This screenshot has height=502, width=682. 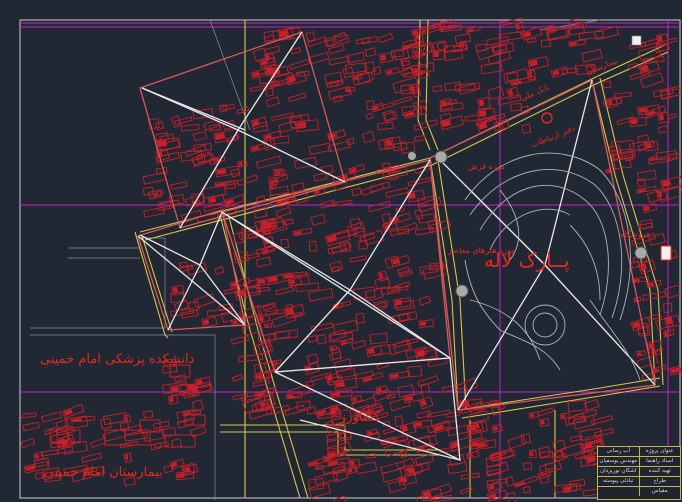 What do you see at coordinates (659, 461) in the screenshot?
I see `title-cell: استاد راهنما` at bounding box center [659, 461].